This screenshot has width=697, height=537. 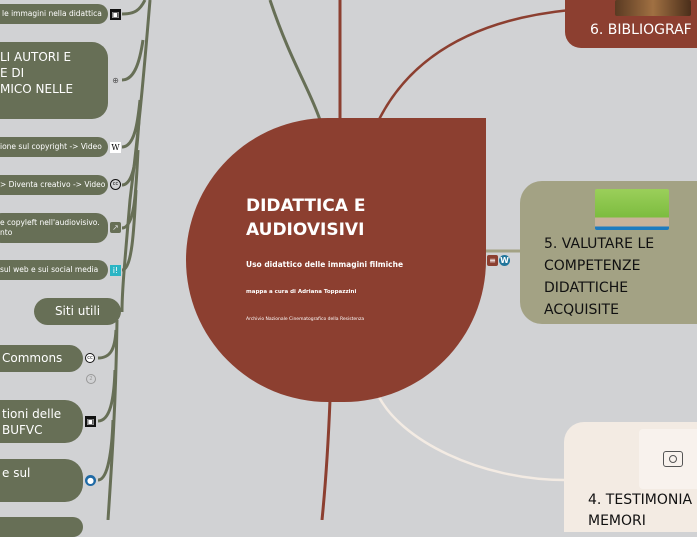 I want to click on notes-icon: ≡, so click(x=492, y=260).